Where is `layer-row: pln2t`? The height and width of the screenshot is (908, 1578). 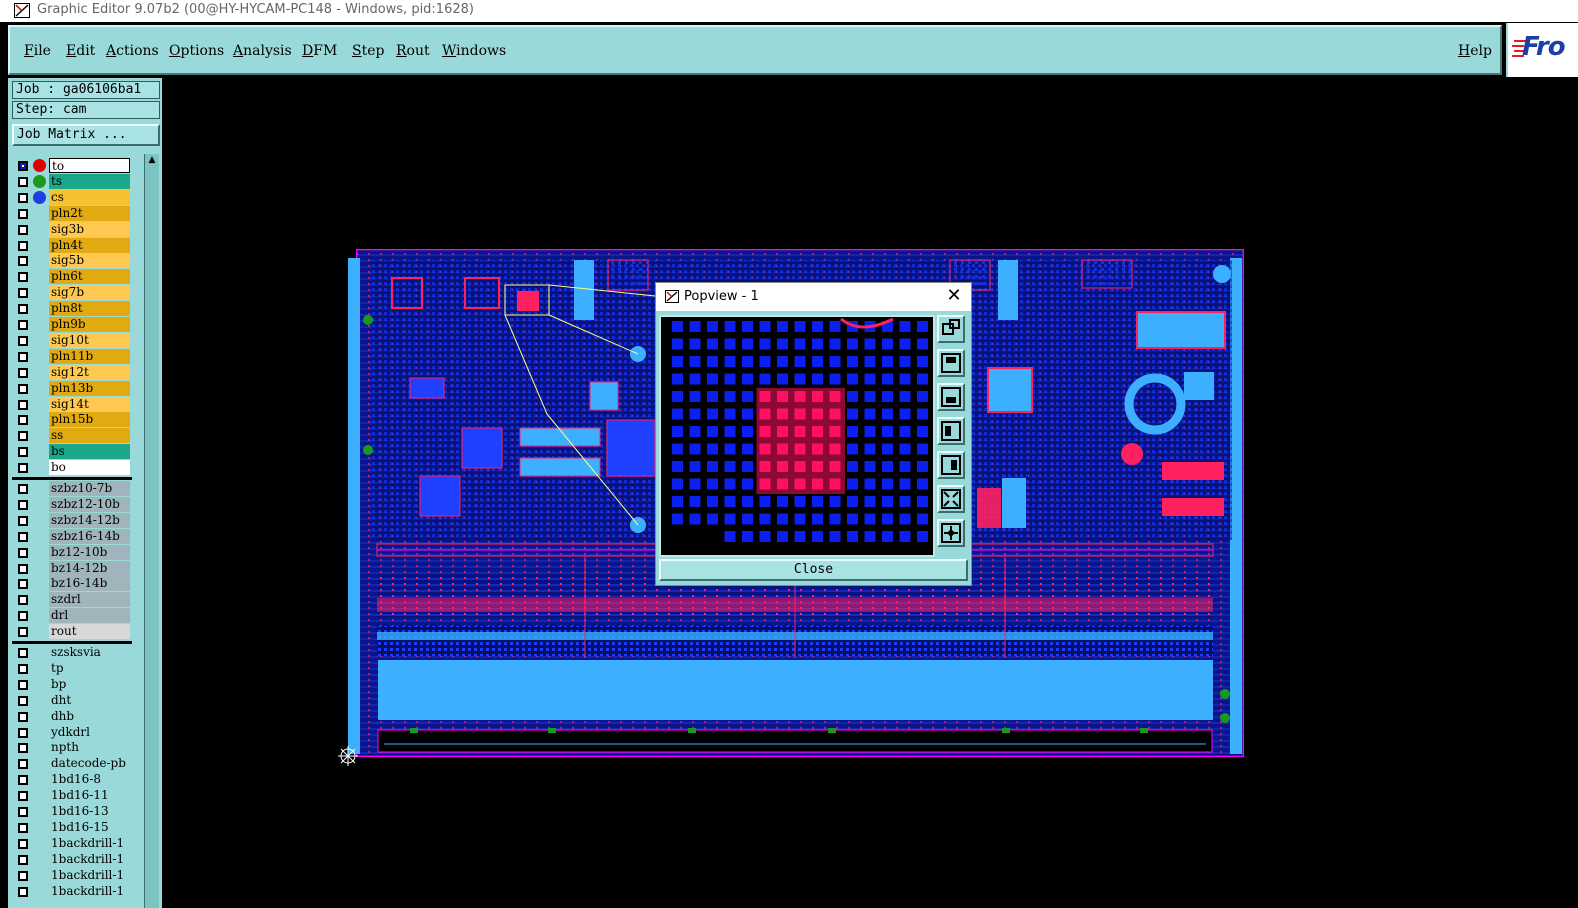
layer-row: pln2t is located at coordinates (72, 213).